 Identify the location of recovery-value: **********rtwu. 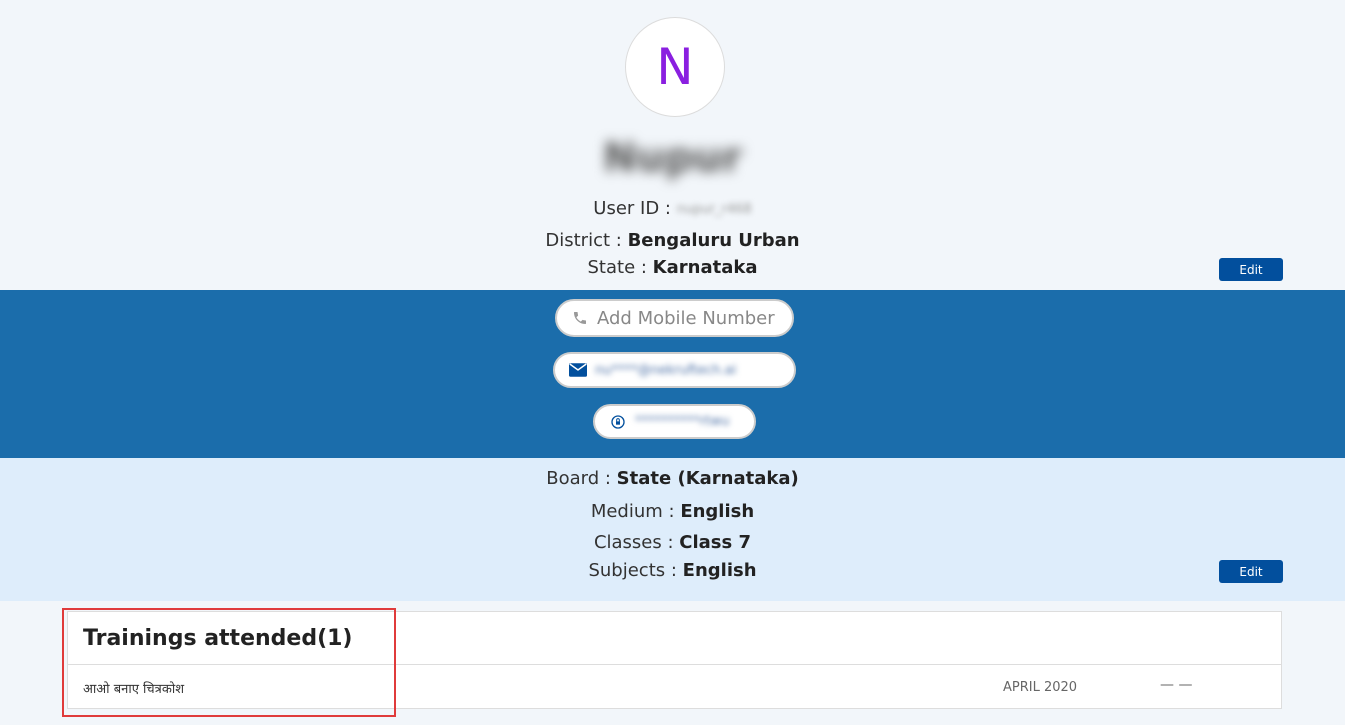
(682, 421).